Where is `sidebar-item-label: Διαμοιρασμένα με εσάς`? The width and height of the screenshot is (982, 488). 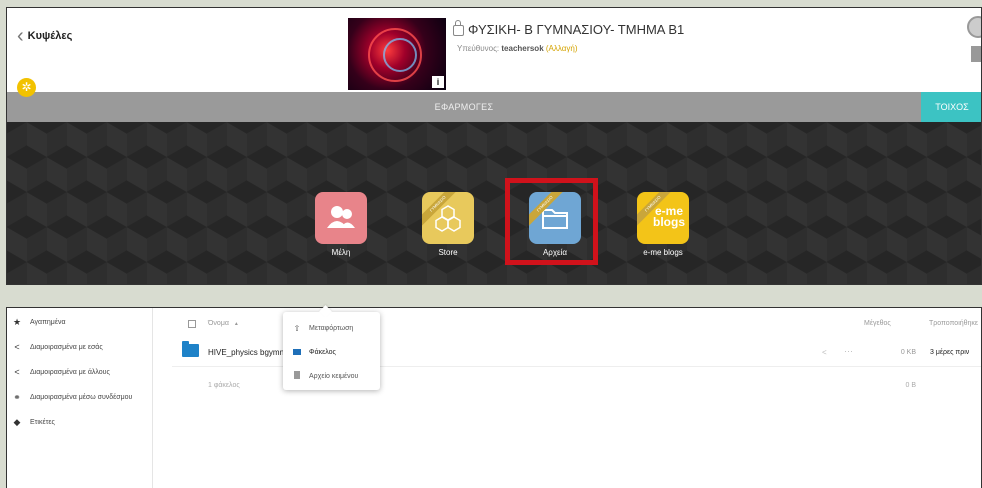
sidebar-item-label: Διαμοιρασμένα με εσάς is located at coordinates (66, 347).